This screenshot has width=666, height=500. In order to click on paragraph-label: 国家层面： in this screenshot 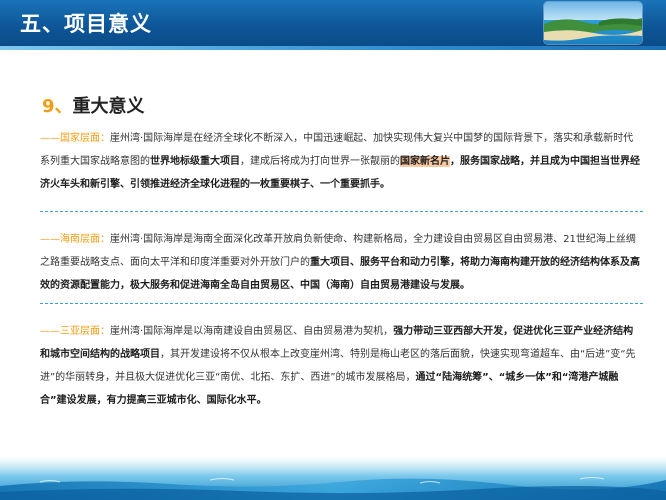, I will do `click(85, 138)`.